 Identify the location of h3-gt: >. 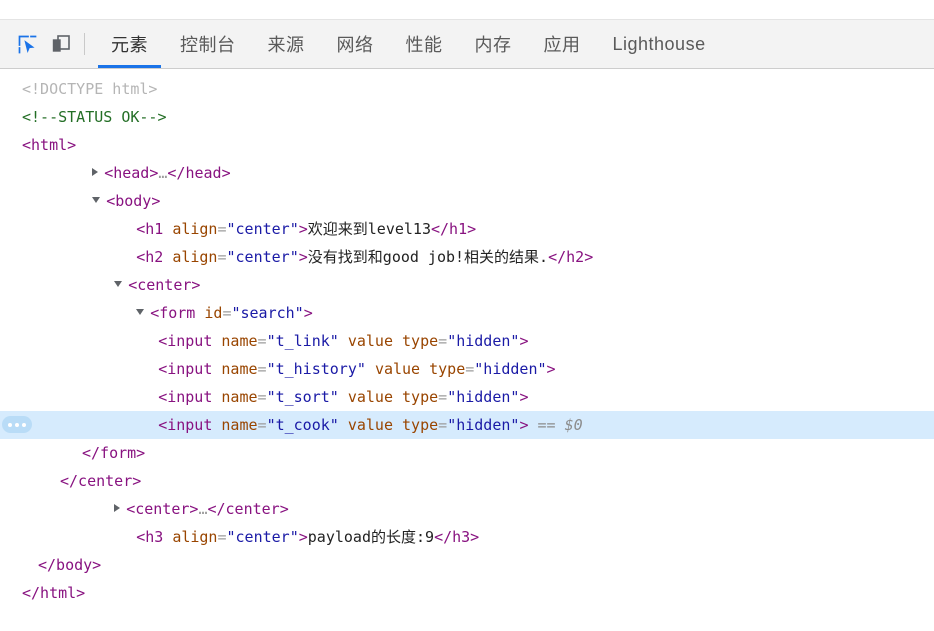
(303, 537).